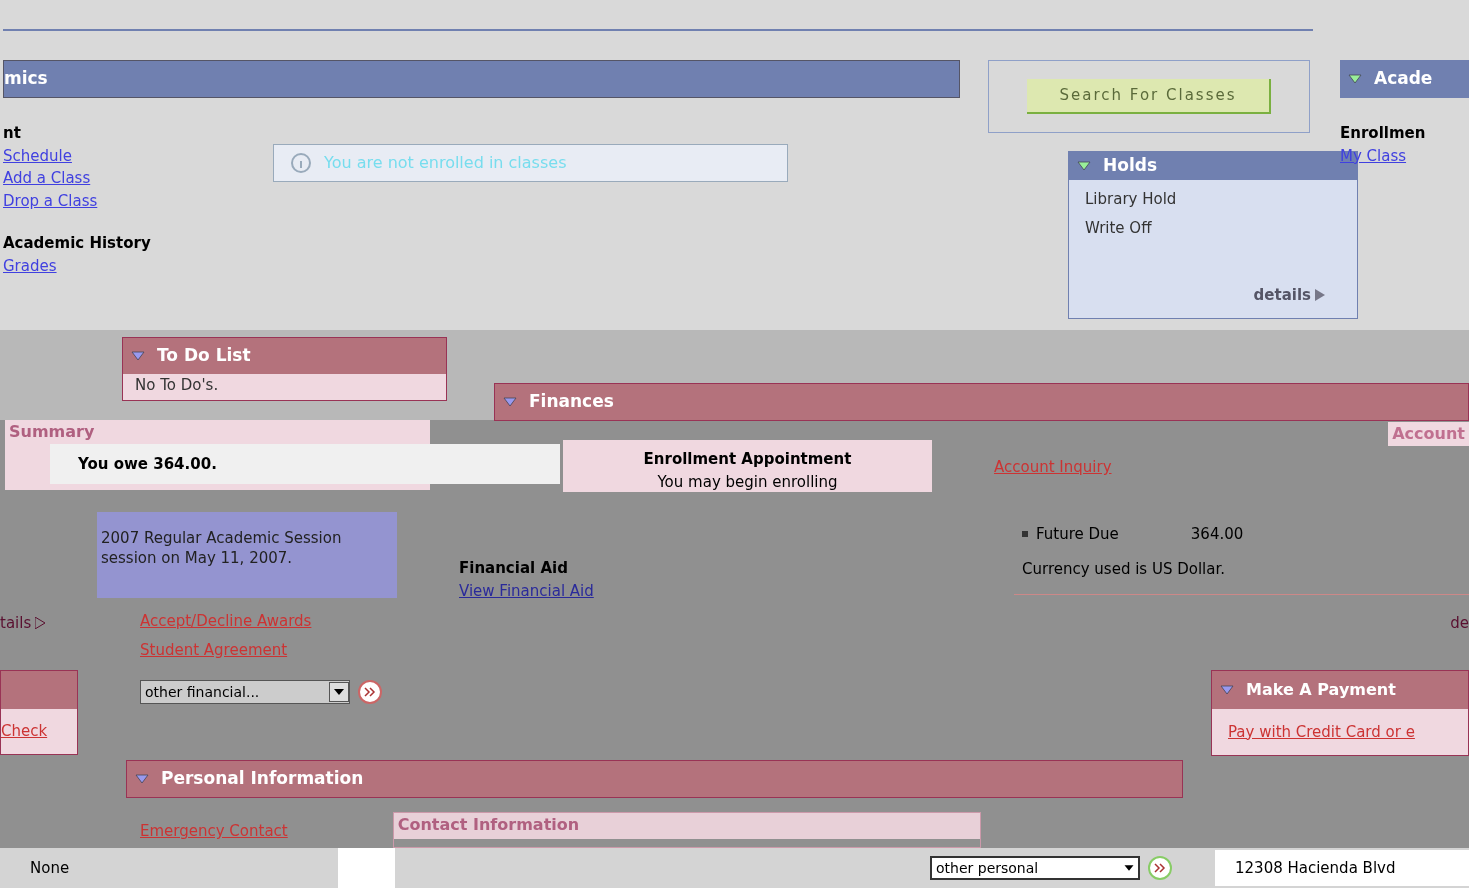  I want to click on session-box: 2007 Regular Academic Session session on May 11, 2007., so click(247, 555).